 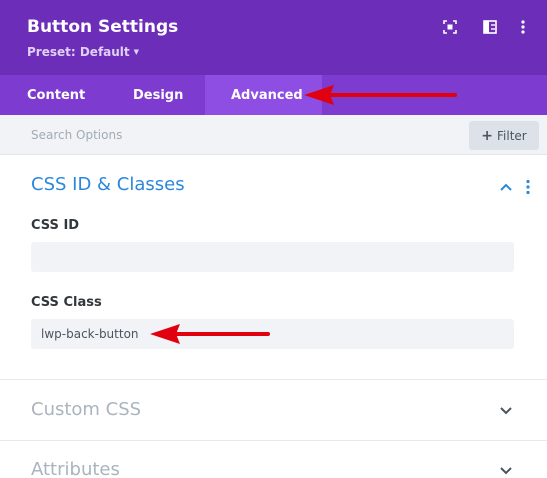 What do you see at coordinates (78, 52) in the screenshot?
I see `preset-label: Preset: Default` at bounding box center [78, 52].